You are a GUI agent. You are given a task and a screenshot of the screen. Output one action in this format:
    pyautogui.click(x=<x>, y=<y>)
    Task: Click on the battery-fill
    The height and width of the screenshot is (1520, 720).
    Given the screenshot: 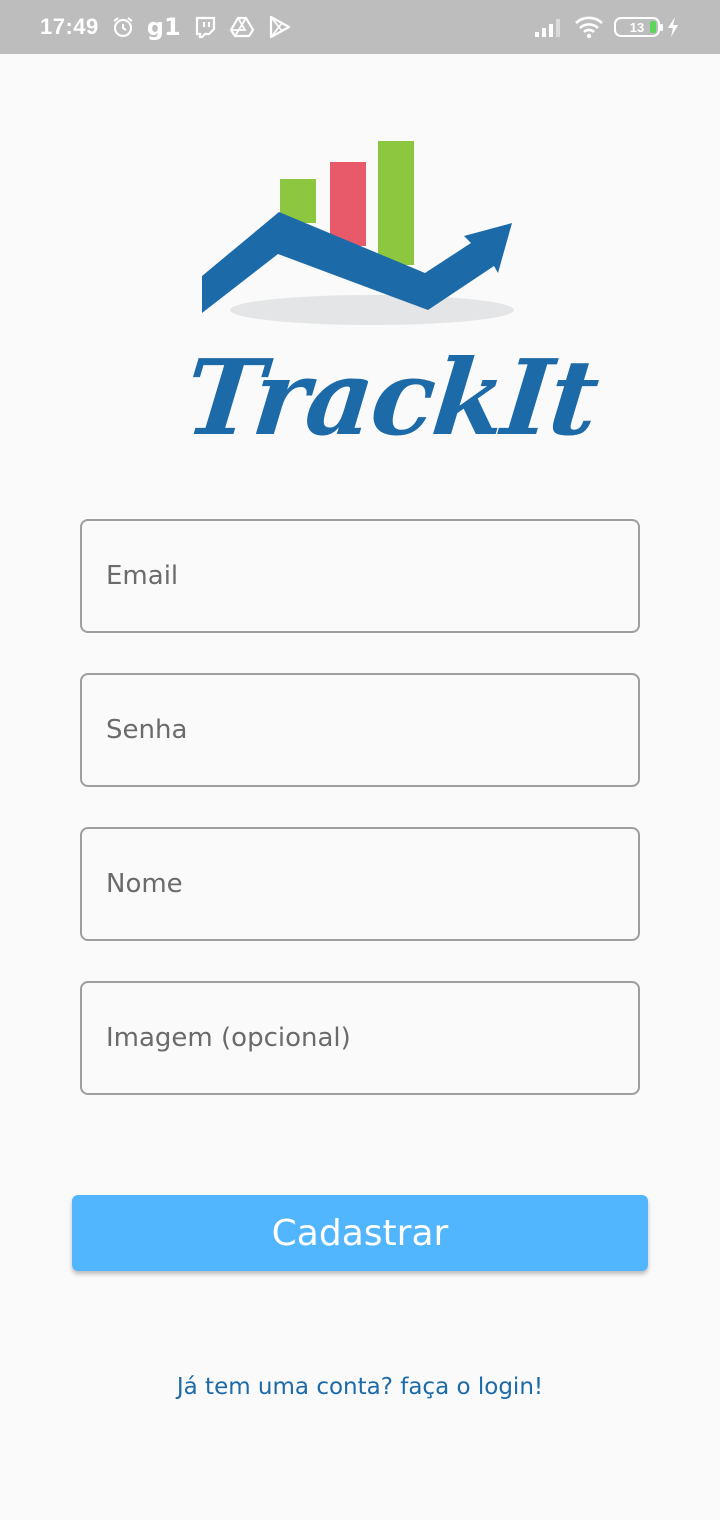 What is the action you would take?
    pyautogui.click(x=653, y=27)
    